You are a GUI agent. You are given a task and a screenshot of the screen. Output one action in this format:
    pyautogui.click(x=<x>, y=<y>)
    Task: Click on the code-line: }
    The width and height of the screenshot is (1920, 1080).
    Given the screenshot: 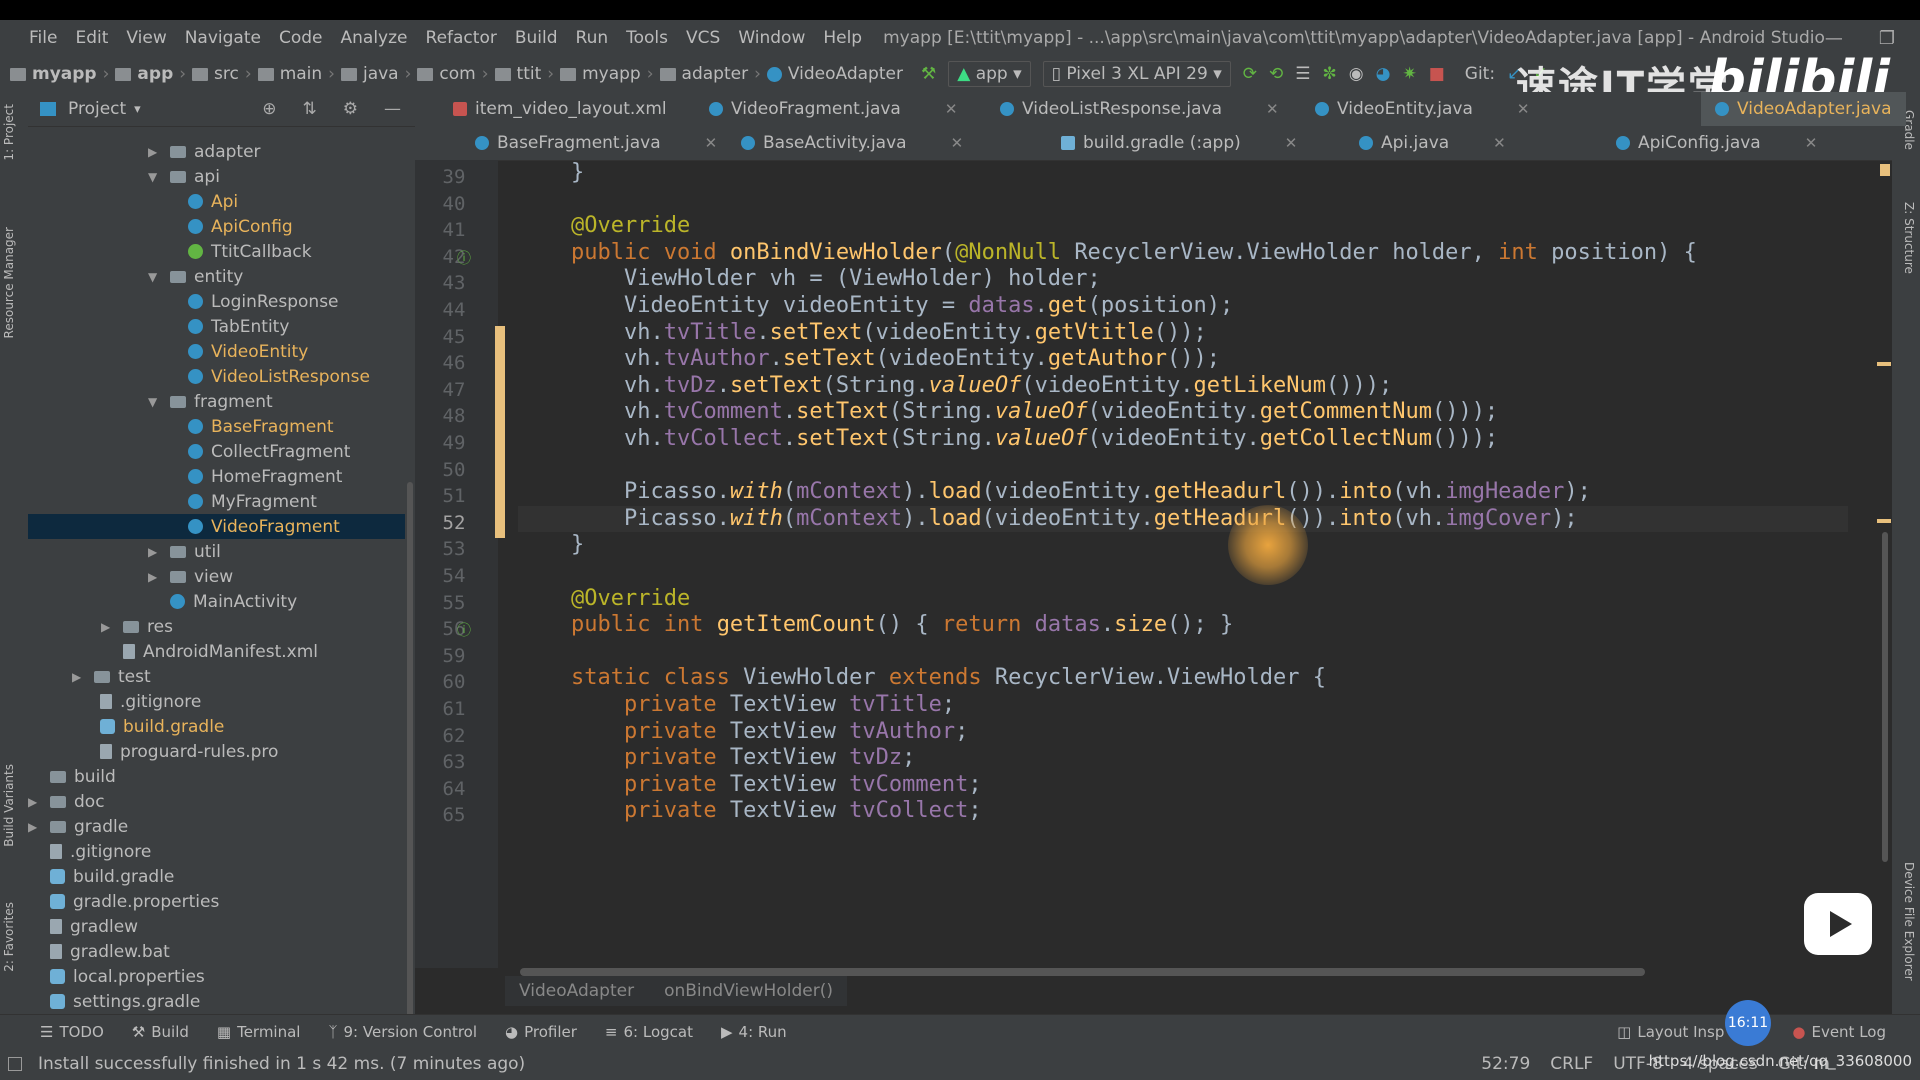 What is the action you would take?
    pyautogui.click(x=551, y=545)
    